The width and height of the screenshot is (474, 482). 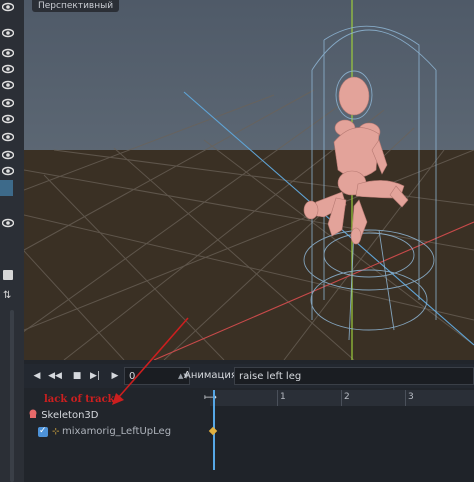 What do you see at coordinates (8, 275) in the screenshot?
I see `square-icon` at bounding box center [8, 275].